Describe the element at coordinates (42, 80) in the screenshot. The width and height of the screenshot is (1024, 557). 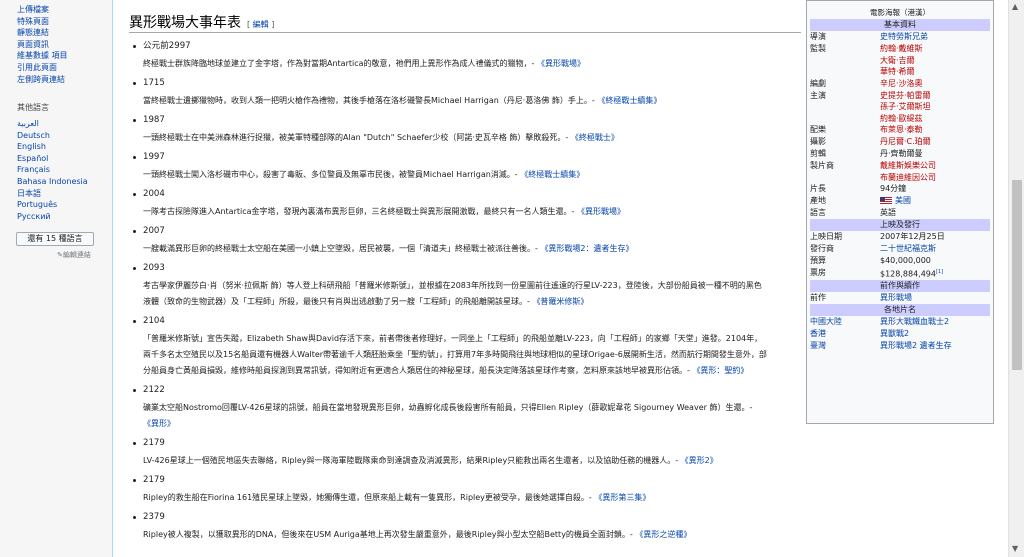
I see `tool-link-left-links: 左側跨頁連結` at that location.